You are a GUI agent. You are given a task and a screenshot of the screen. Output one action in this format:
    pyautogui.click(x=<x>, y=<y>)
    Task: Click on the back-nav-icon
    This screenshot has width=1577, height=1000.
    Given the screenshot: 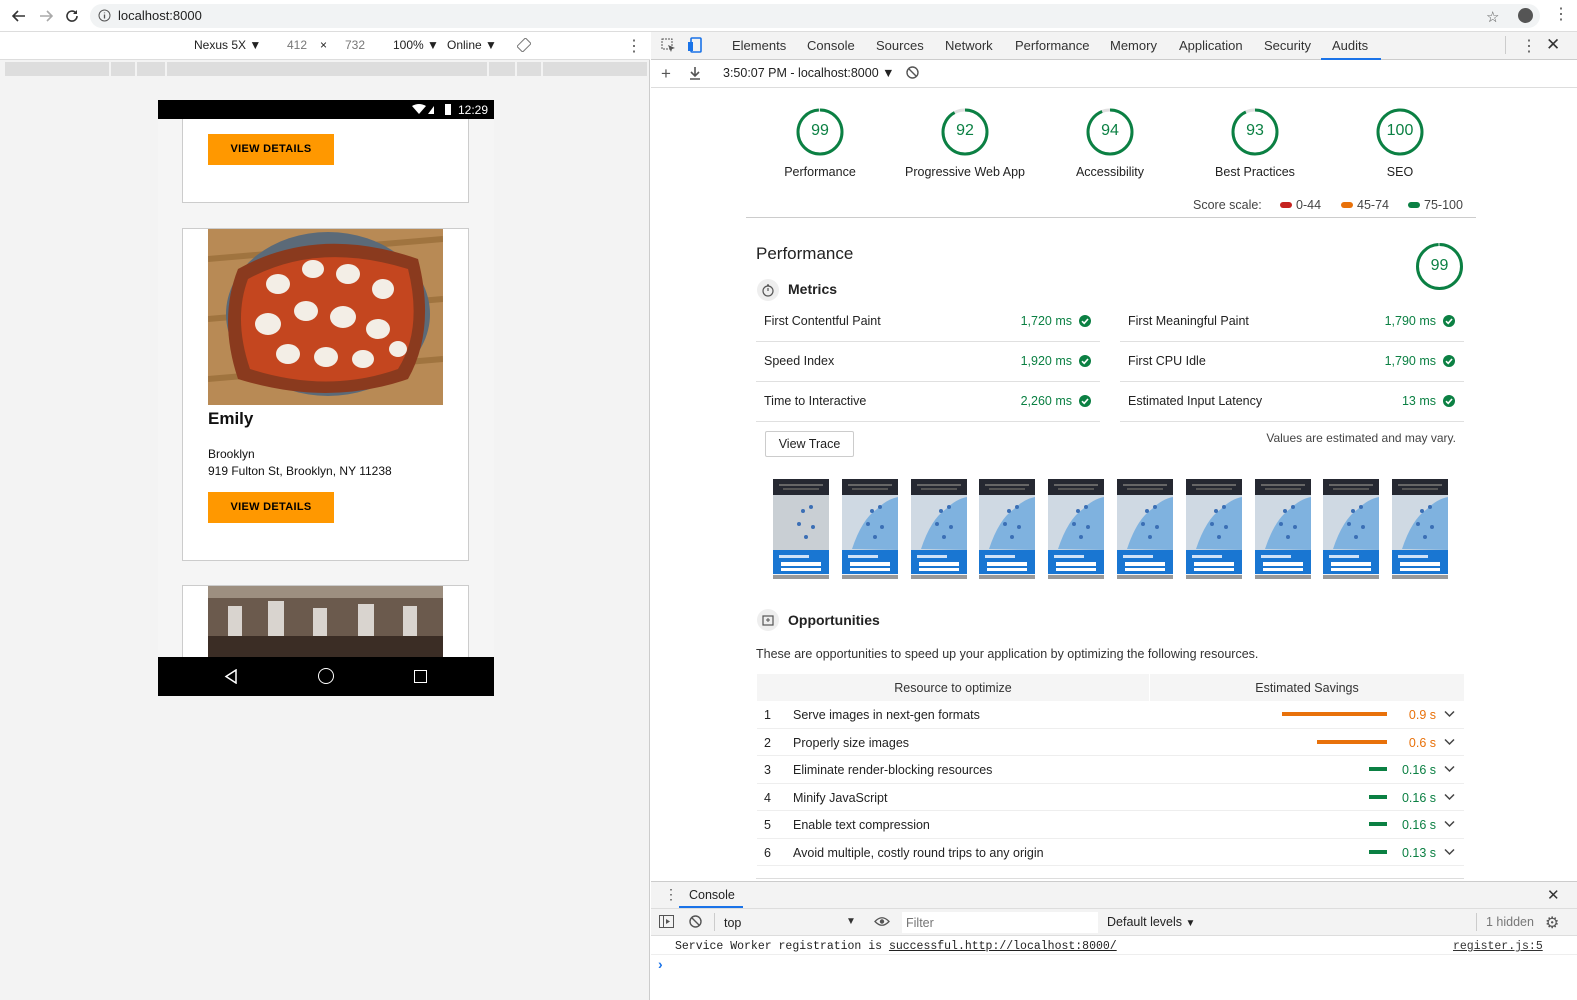 What is the action you would take?
    pyautogui.click(x=231, y=676)
    